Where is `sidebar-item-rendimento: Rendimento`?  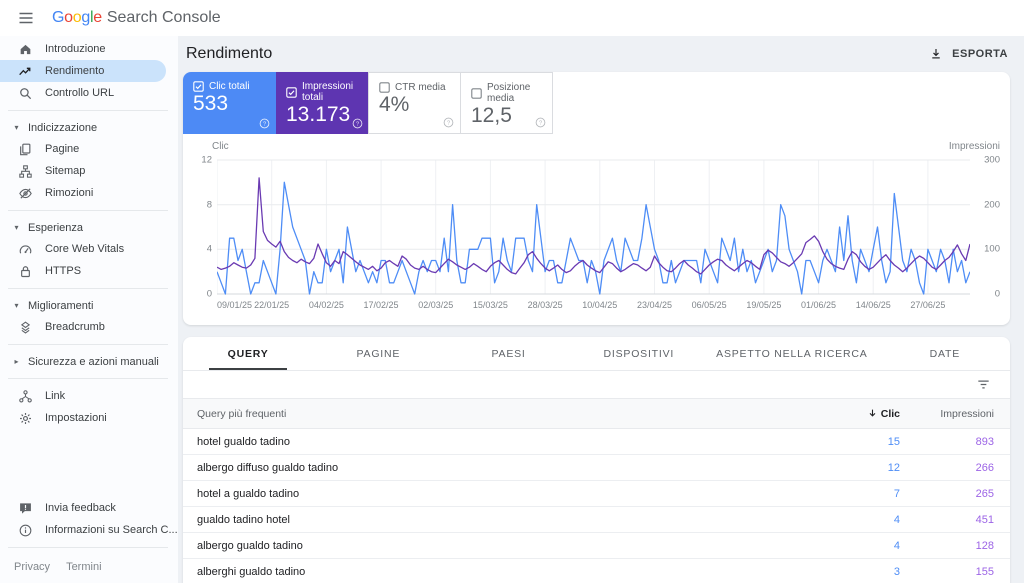
sidebar-item-rendimento: Rendimento is located at coordinates (83, 71).